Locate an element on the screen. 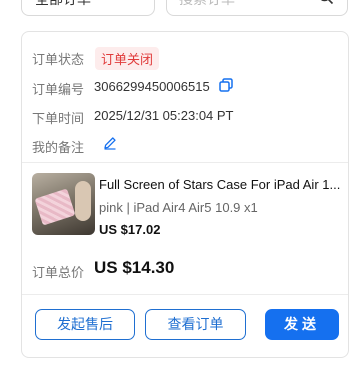  order-total-value: US $14.30 is located at coordinates (134, 267).